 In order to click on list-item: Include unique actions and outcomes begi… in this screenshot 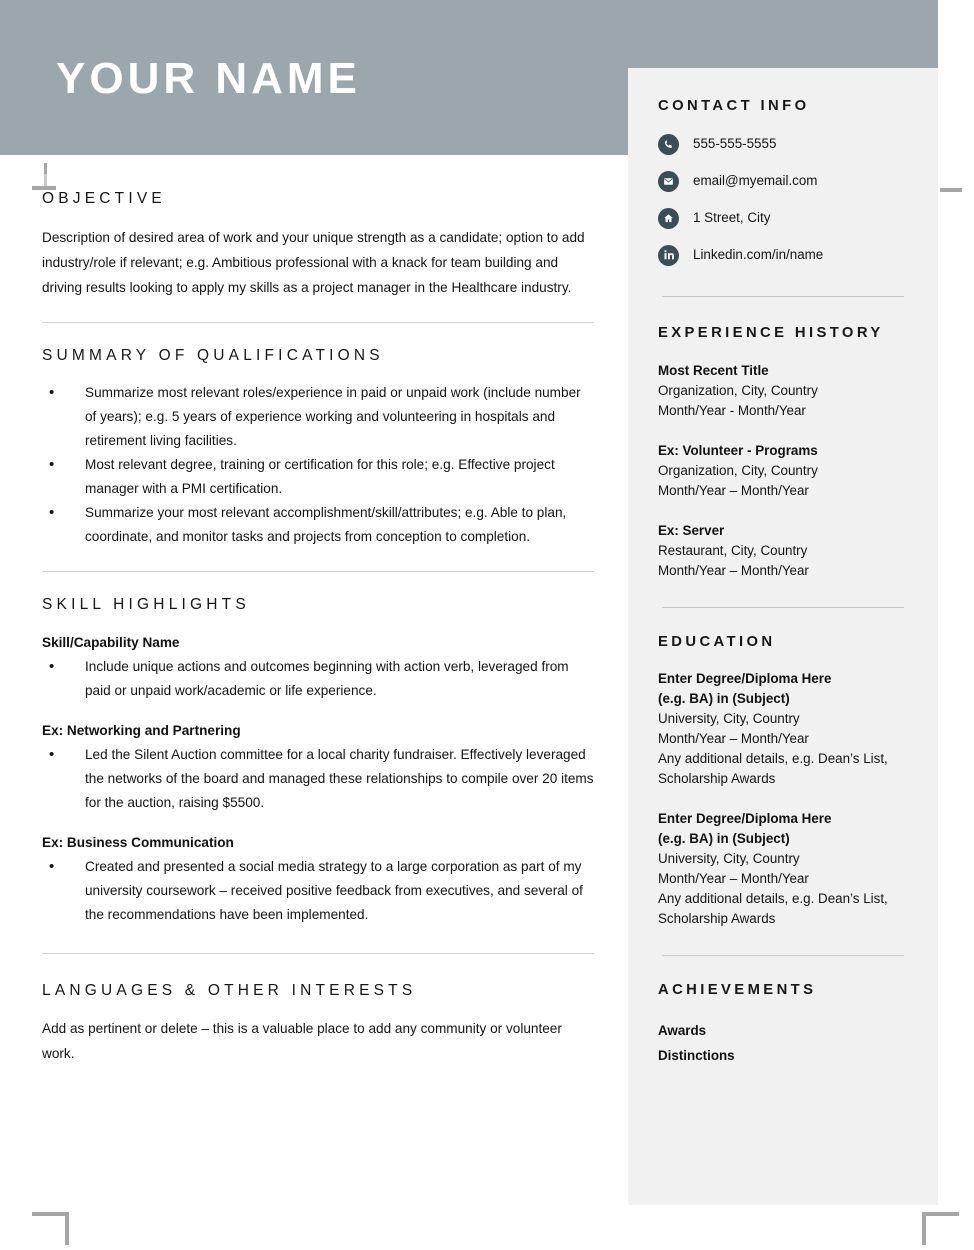, I will do `click(318, 679)`.